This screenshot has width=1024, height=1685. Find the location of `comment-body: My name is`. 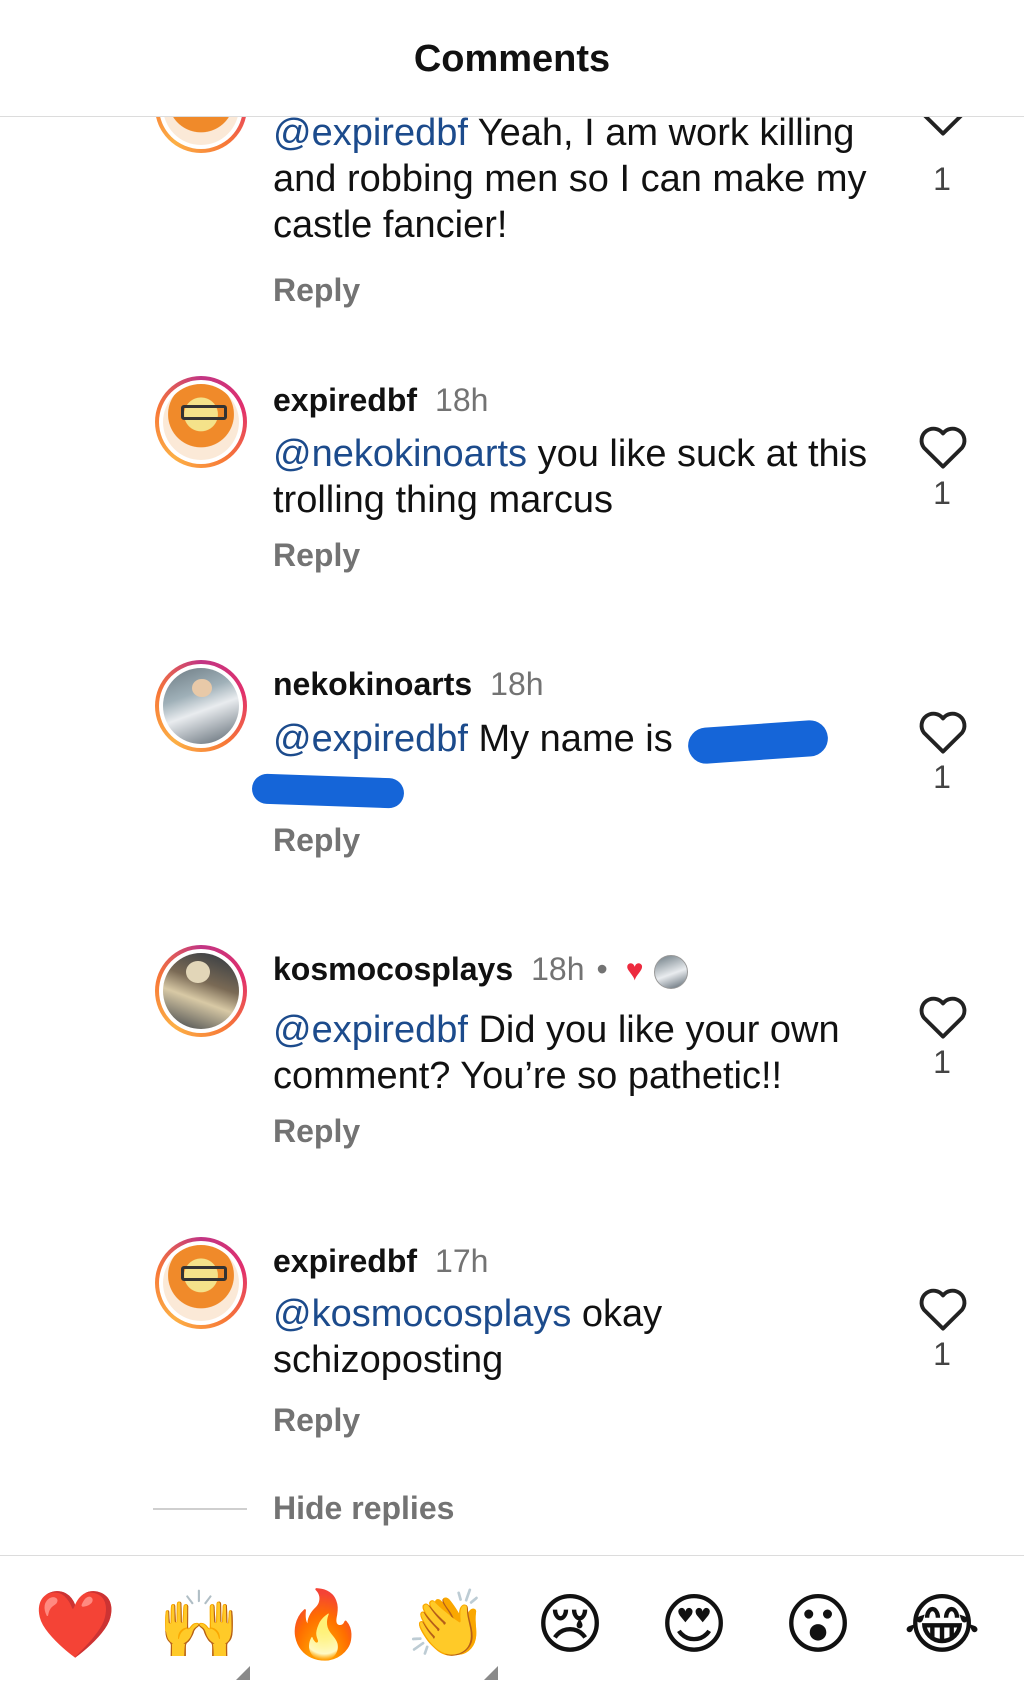

comment-body: My name is is located at coordinates (570, 739).